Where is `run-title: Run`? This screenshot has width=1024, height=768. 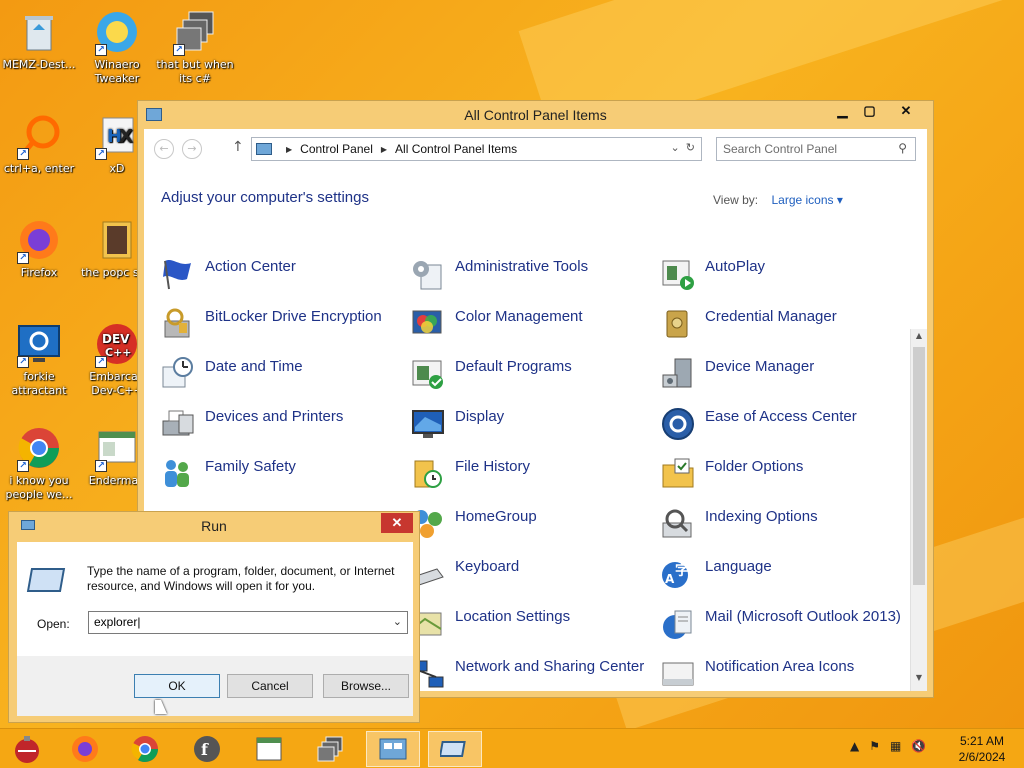 run-title: Run is located at coordinates (214, 526).